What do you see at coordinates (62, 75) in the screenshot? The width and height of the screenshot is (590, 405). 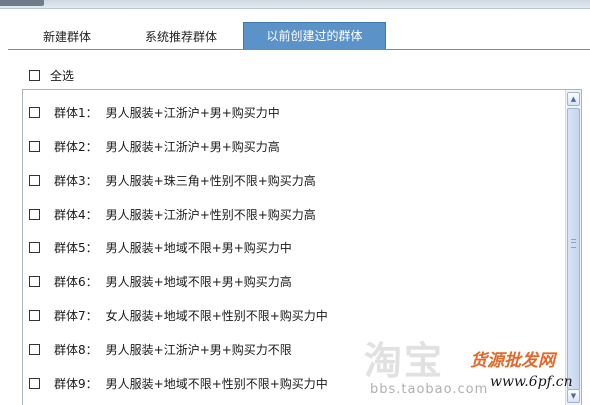 I see `select-all-label: 全选` at bounding box center [62, 75].